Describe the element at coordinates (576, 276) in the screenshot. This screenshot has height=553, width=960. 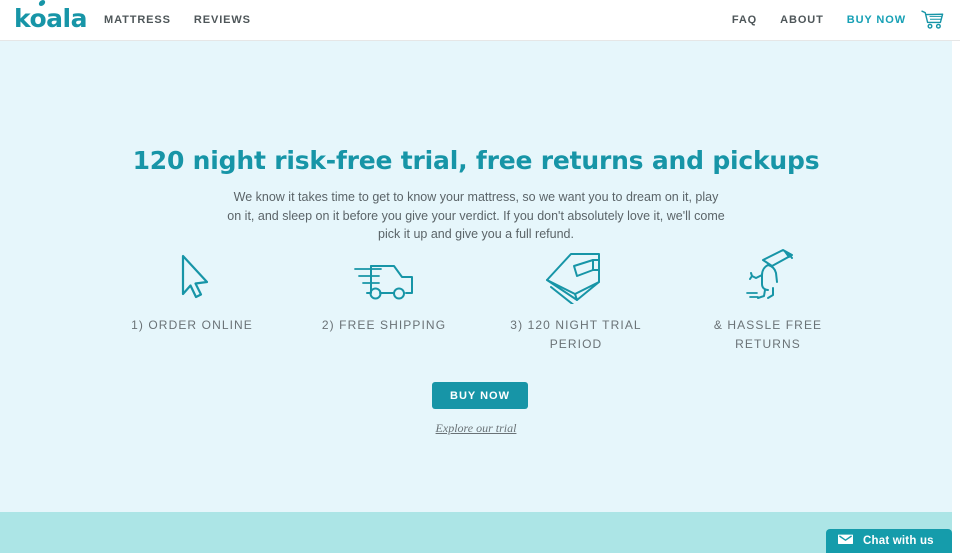
I see `bed-mattress-icon` at that location.